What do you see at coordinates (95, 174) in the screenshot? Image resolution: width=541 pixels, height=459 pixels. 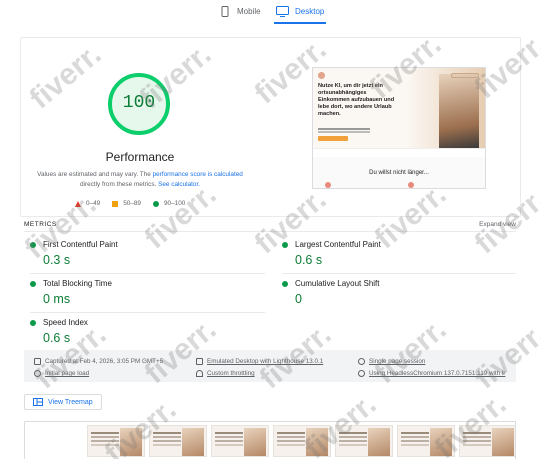 I see `description-text: Values are estimated and may vary. The` at bounding box center [95, 174].